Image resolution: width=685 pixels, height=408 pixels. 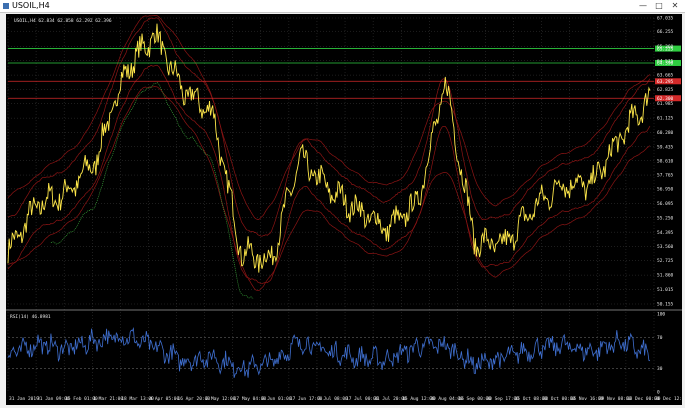 What do you see at coordinates (221, 399) in the screenshot?
I see `time-tick-label: 2 May 12:00` at bounding box center [221, 399].